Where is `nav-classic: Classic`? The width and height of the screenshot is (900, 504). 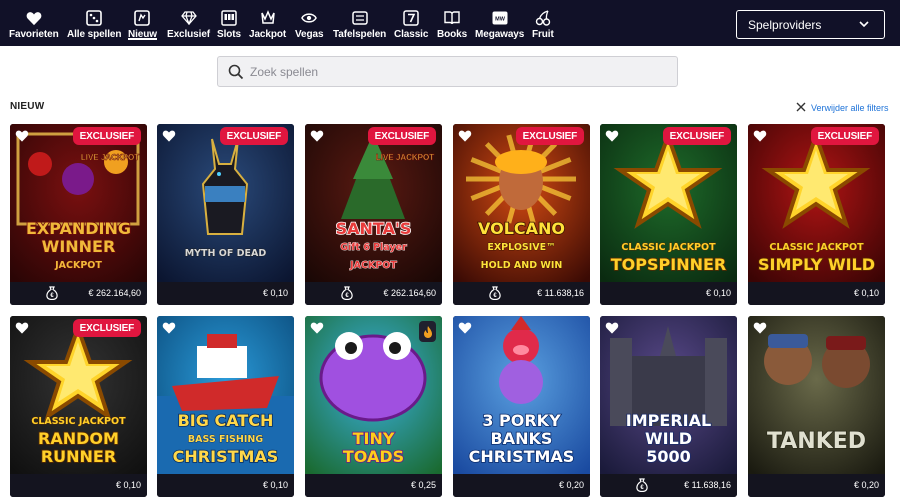 nav-classic: Classic is located at coordinates (411, 23).